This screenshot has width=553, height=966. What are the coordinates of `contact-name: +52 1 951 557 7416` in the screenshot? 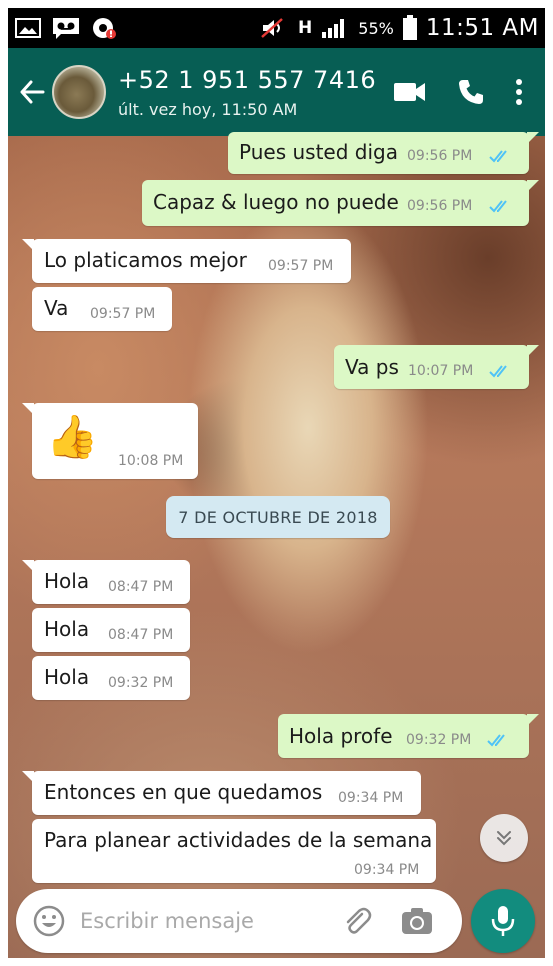 It's located at (247, 79).